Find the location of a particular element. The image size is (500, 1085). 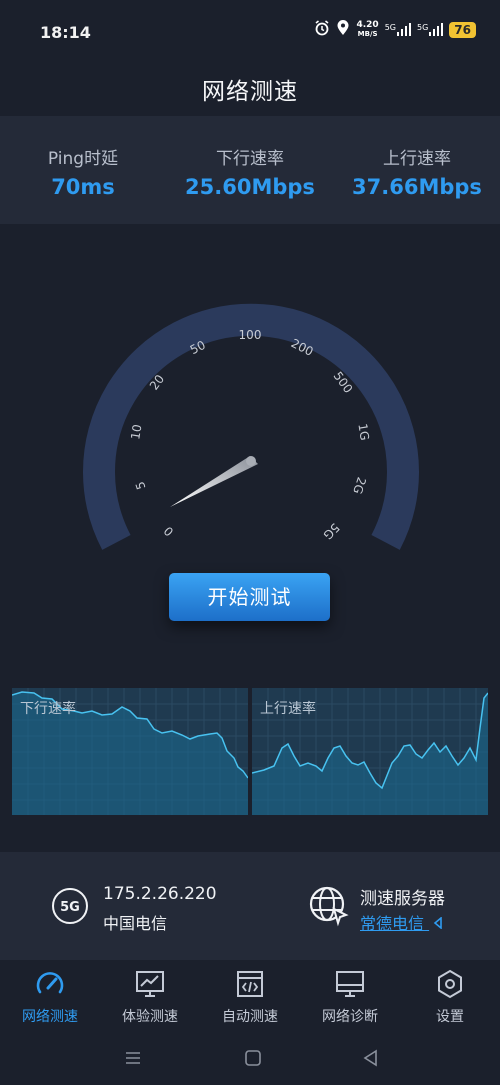

gauge-tick-label: 5G is located at coordinates (331, 531).